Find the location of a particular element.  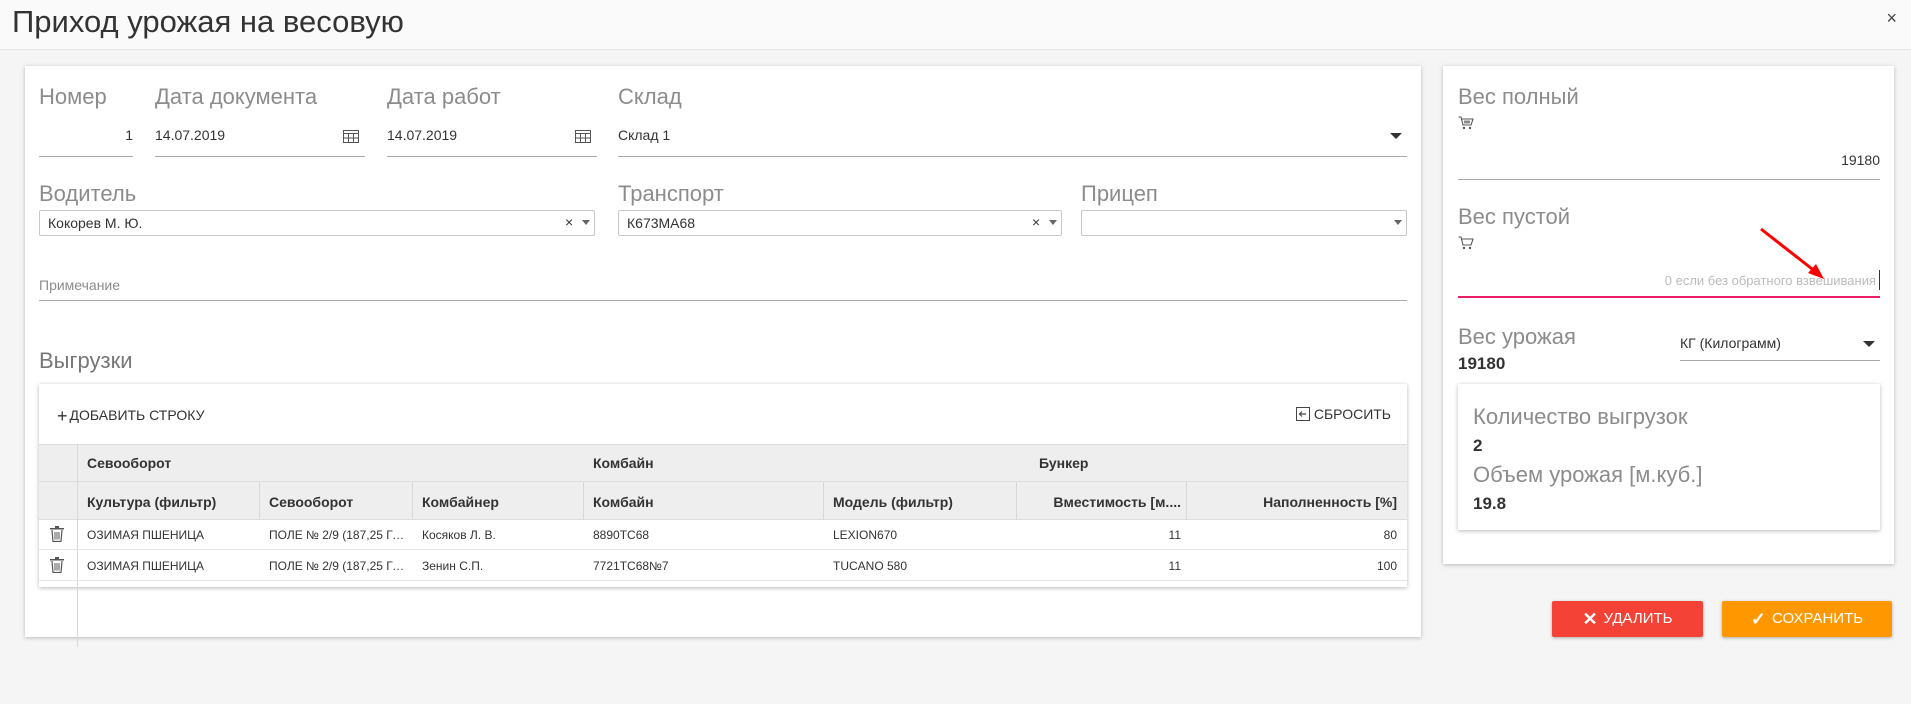

plus-icon: + is located at coordinates (62, 416).